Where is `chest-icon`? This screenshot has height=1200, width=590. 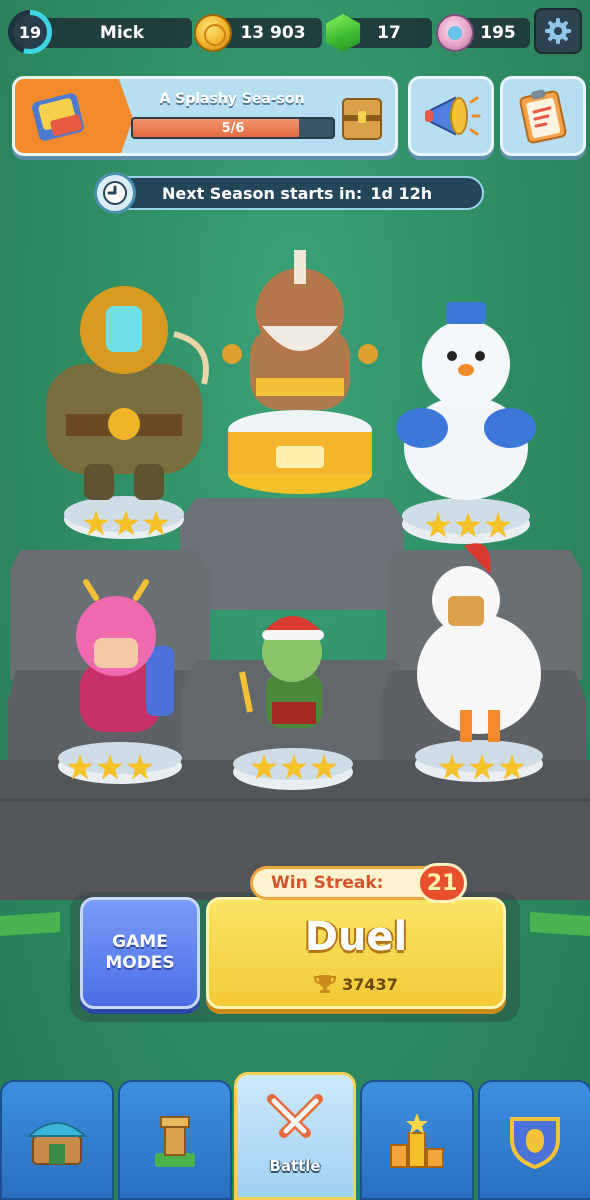
chest-icon is located at coordinates (362, 119).